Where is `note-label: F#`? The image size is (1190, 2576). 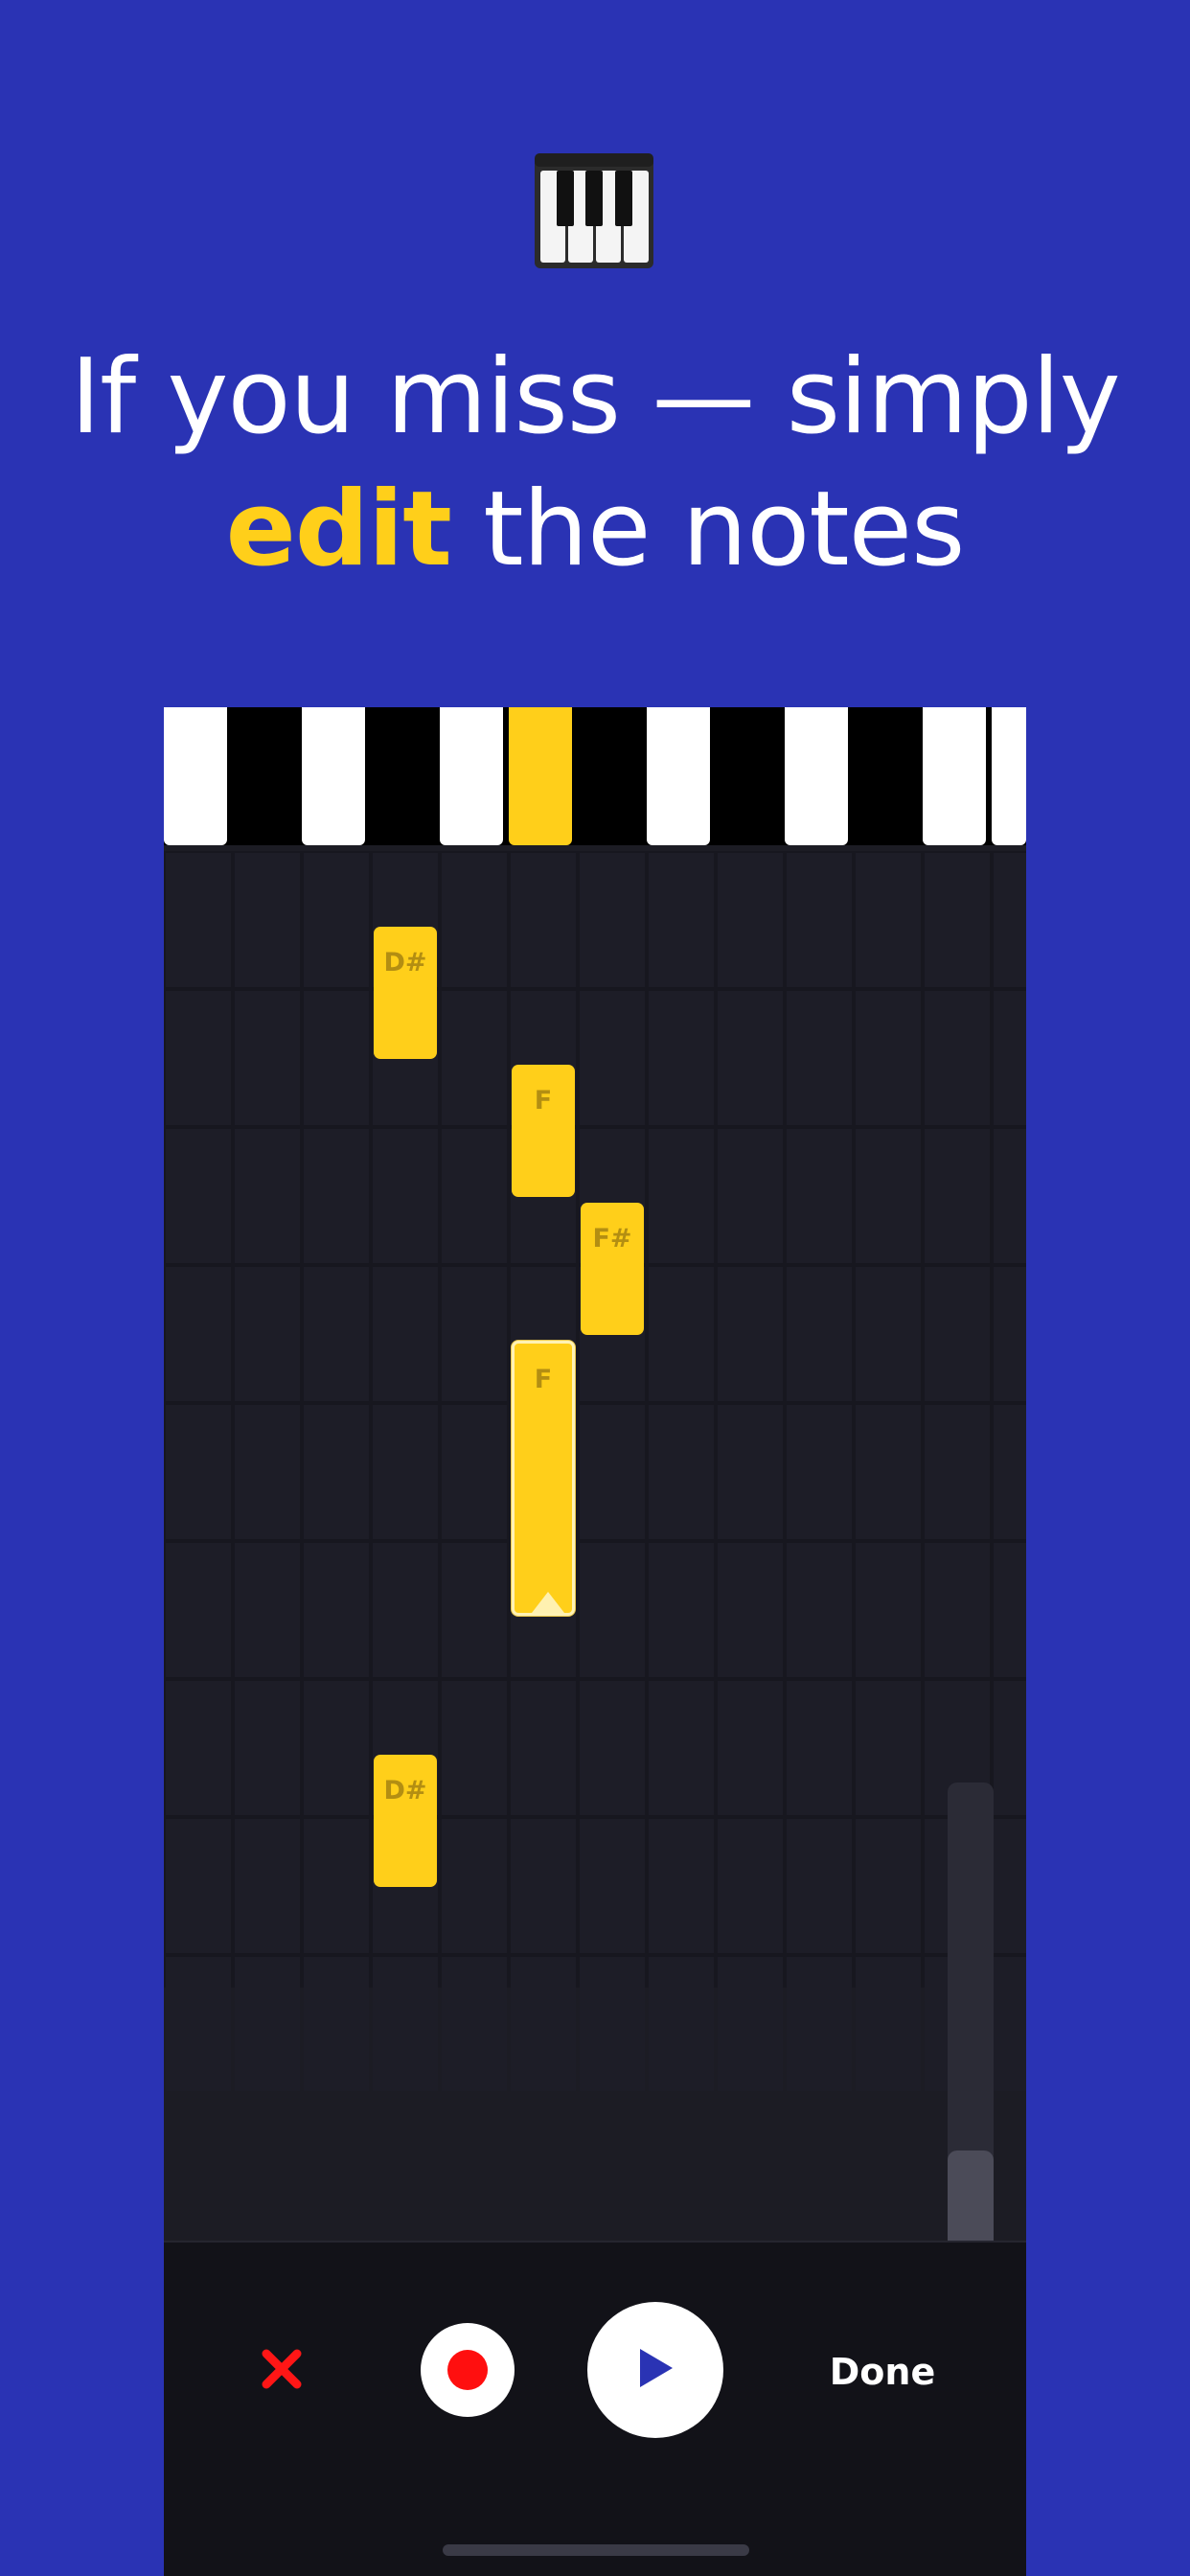 note-label: F# is located at coordinates (612, 1239).